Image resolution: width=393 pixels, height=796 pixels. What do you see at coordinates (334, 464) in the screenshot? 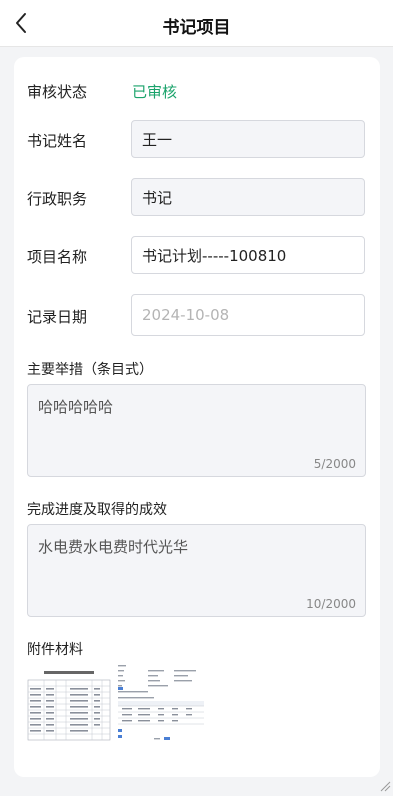
I see `measures-char-count: 5/2000` at bounding box center [334, 464].